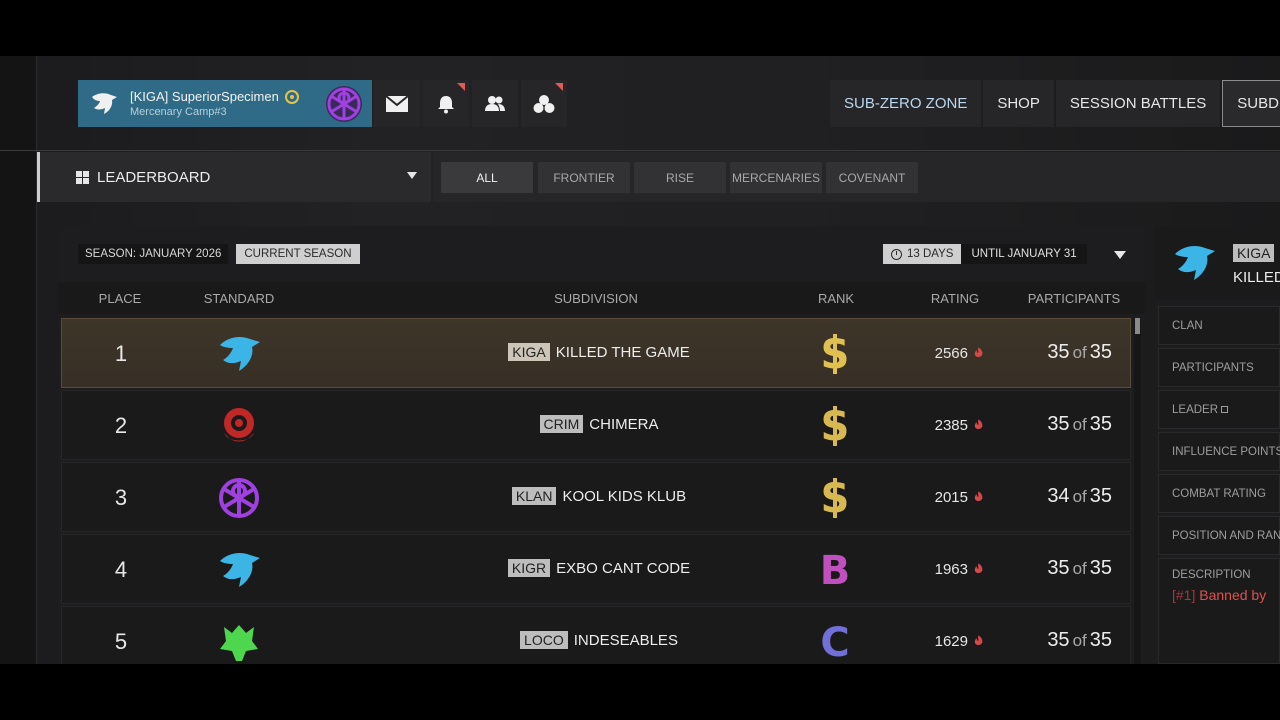 This screenshot has width=1280, height=720. What do you see at coordinates (680, 177) in the screenshot?
I see `filter-rise: RISE` at bounding box center [680, 177].